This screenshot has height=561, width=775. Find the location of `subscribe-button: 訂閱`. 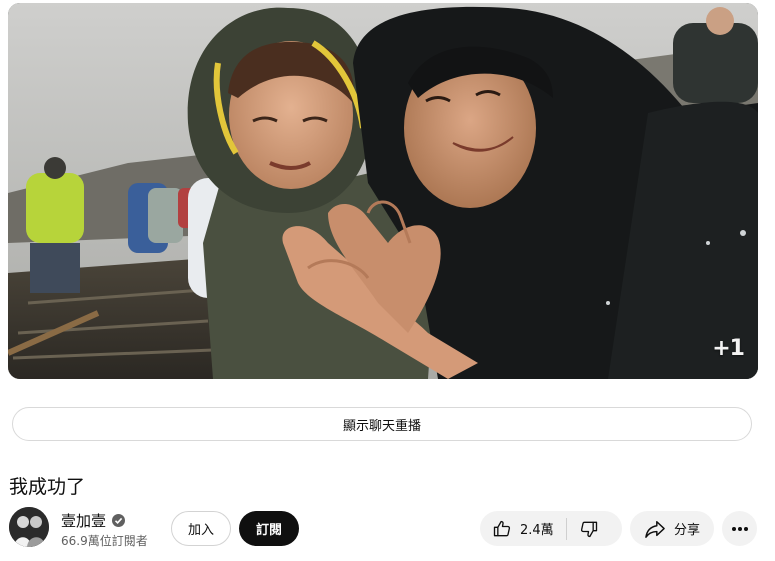

subscribe-button: 訂閱 is located at coordinates (269, 528).